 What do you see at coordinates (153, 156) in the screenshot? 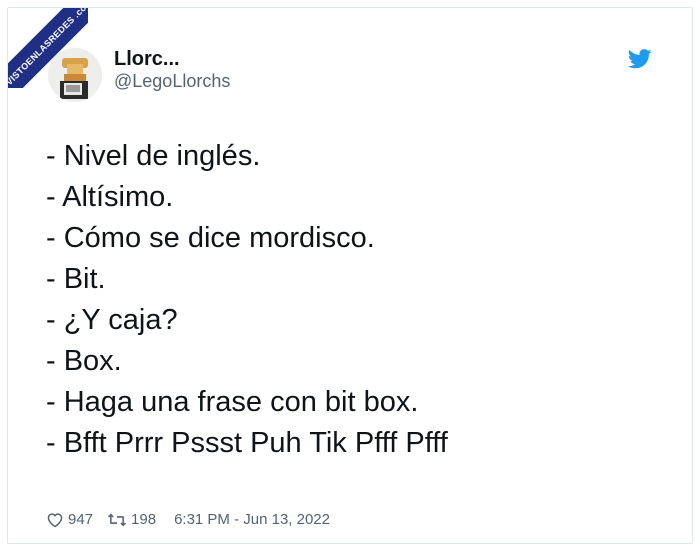
I see `tweet-line: - Nivel de inglés.` at bounding box center [153, 156].